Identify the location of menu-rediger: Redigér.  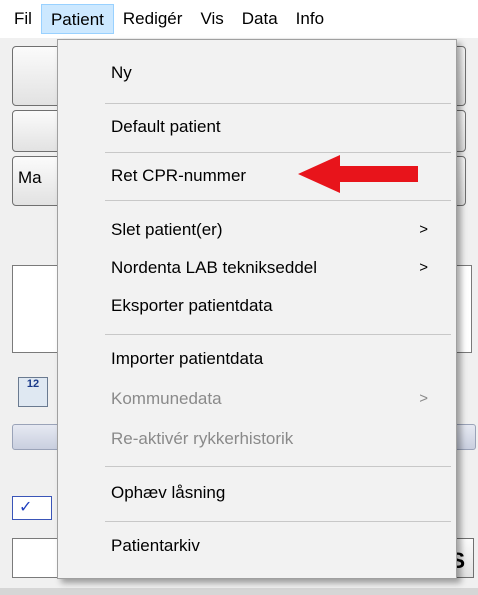
(153, 19).